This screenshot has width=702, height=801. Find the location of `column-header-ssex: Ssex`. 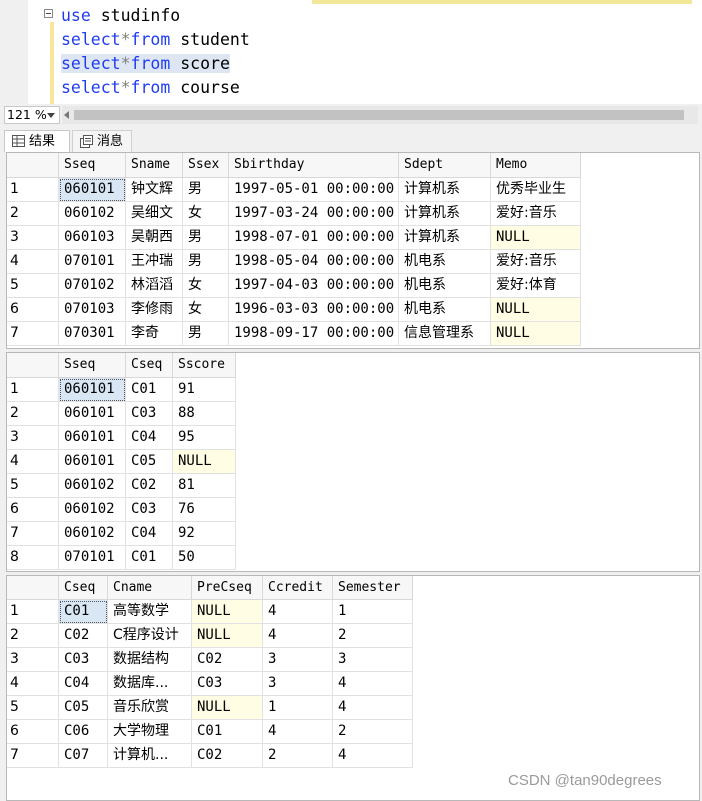

column-header-ssex: Ssex is located at coordinates (206, 165).